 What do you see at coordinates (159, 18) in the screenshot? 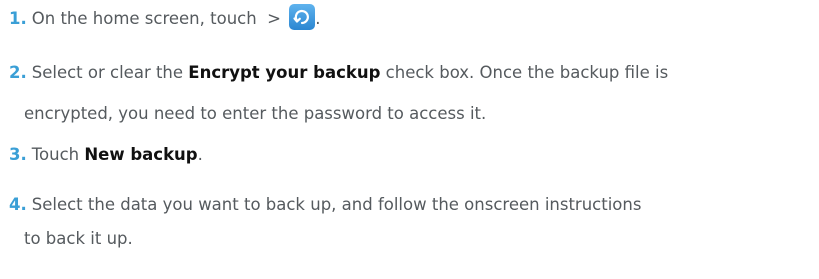
I see `step-1-text: On the home screen, touch >` at bounding box center [159, 18].